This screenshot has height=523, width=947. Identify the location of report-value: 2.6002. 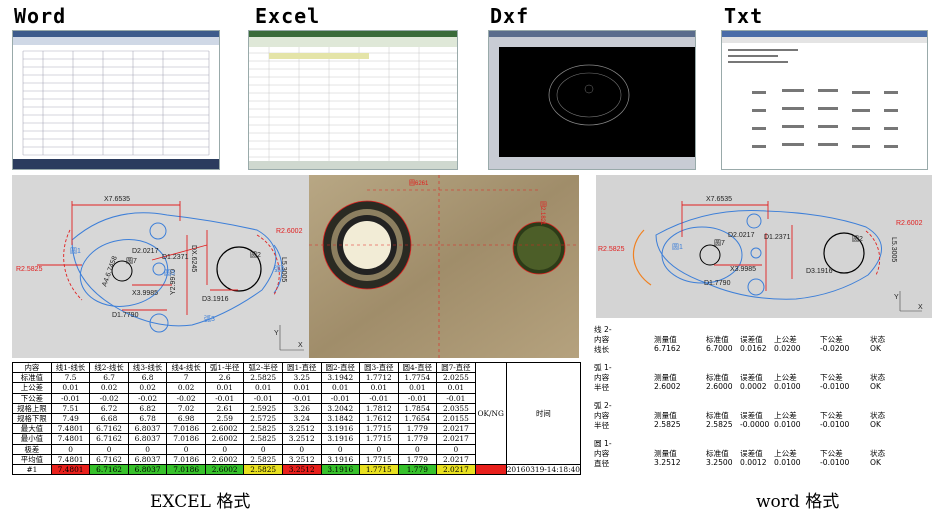
(667, 386).